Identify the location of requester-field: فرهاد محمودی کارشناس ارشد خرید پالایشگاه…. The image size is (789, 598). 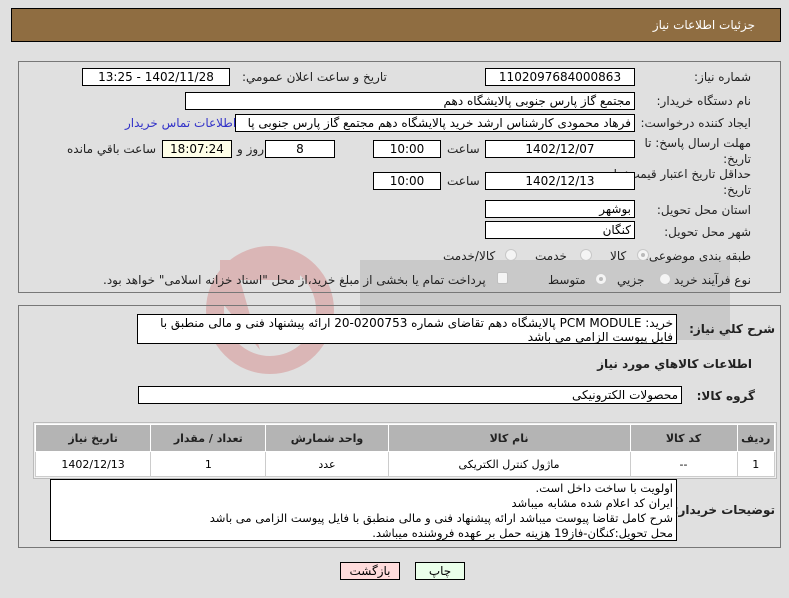
(435, 123).